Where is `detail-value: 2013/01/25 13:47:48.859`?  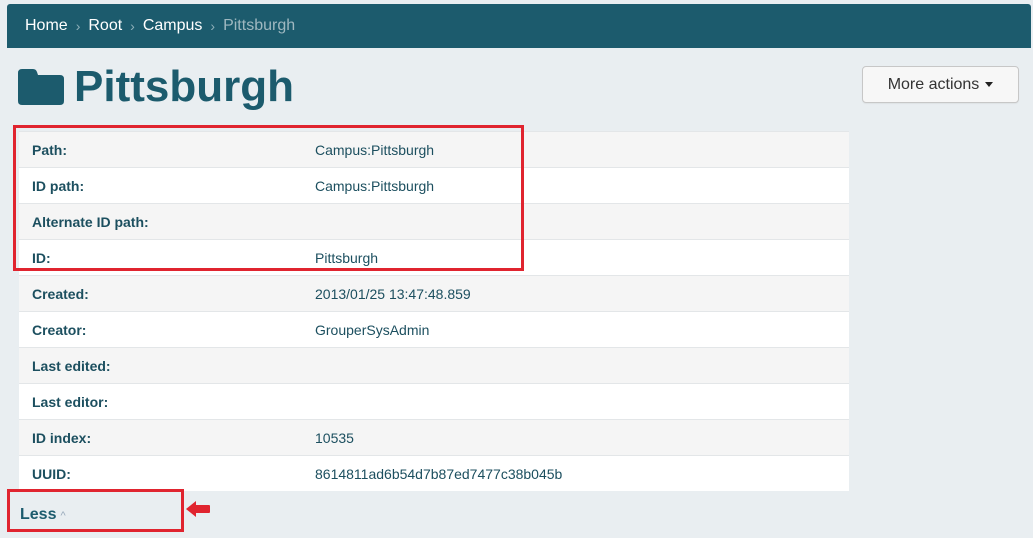 detail-value: 2013/01/25 13:47:48.859 is located at coordinates (582, 293).